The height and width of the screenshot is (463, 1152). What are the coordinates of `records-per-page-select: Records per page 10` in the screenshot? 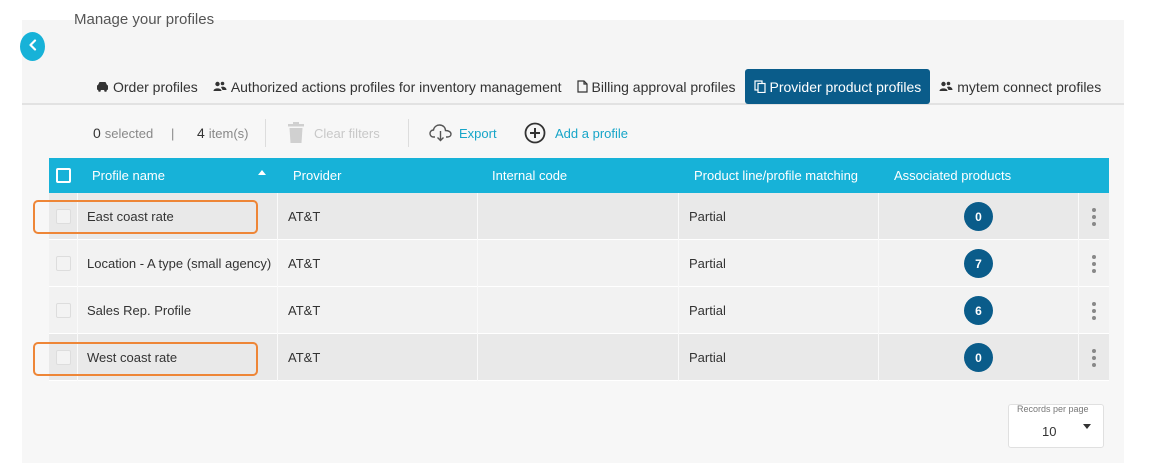 It's located at (1056, 426).